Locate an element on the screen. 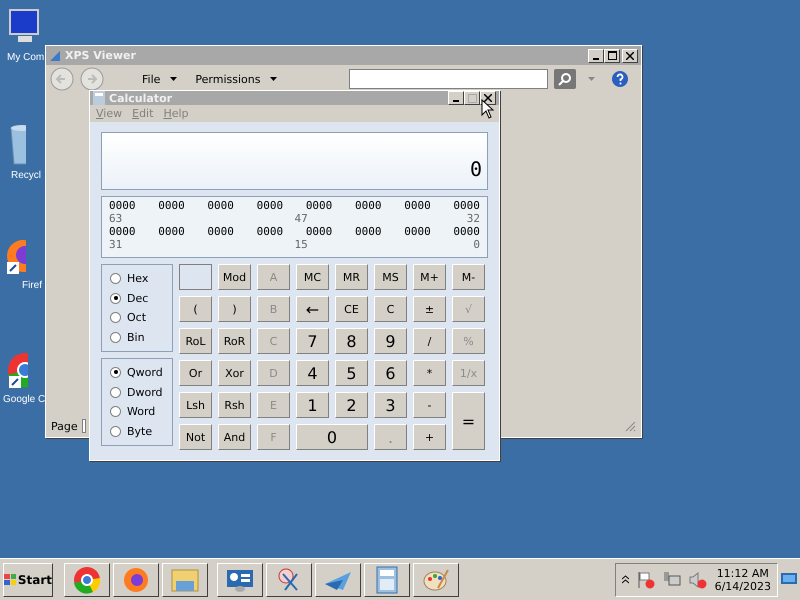 This screenshot has height=600, width=800. radio-button: Qword is located at coordinates (141, 372).